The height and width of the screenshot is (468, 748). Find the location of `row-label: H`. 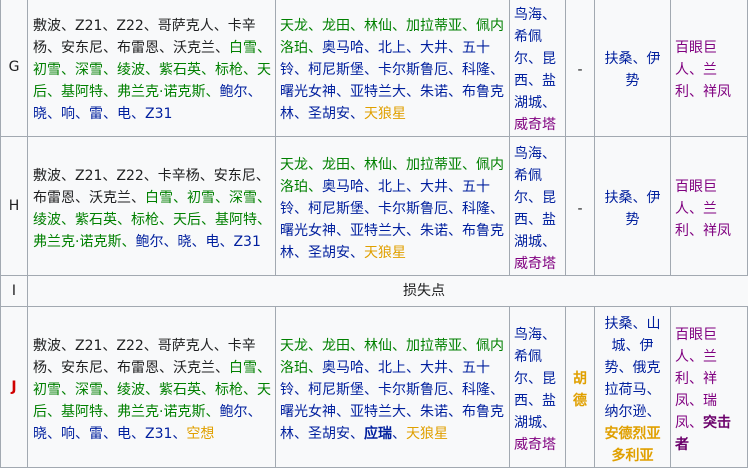

row-label: H is located at coordinates (14, 206).